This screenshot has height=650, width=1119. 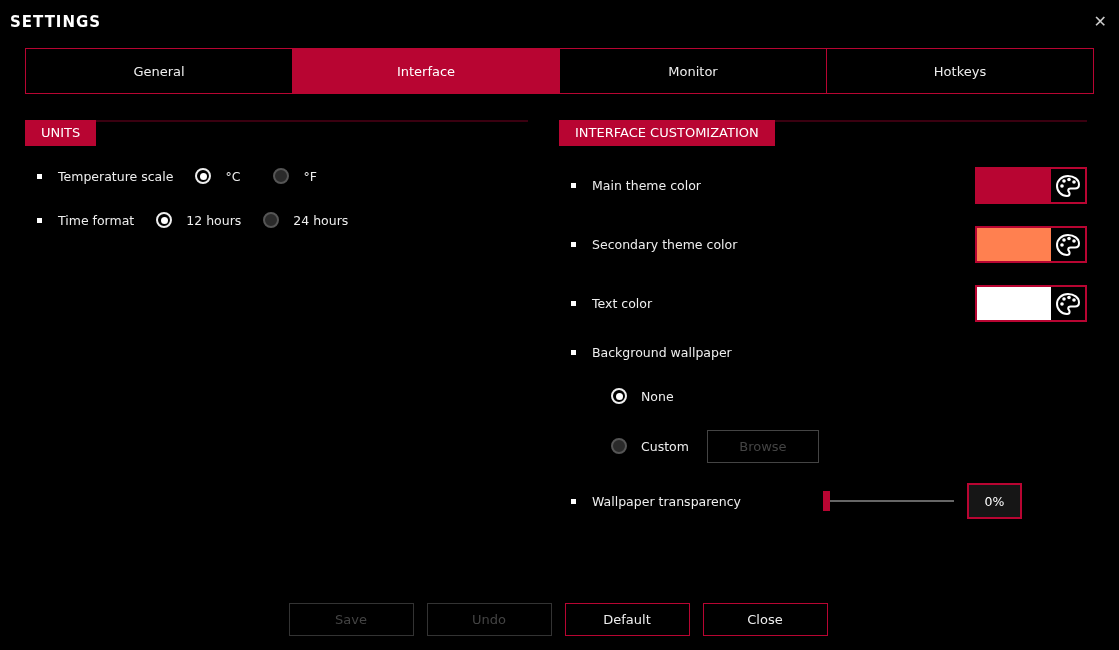 I want to click on value-box: 0%, so click(x=994, y=501).